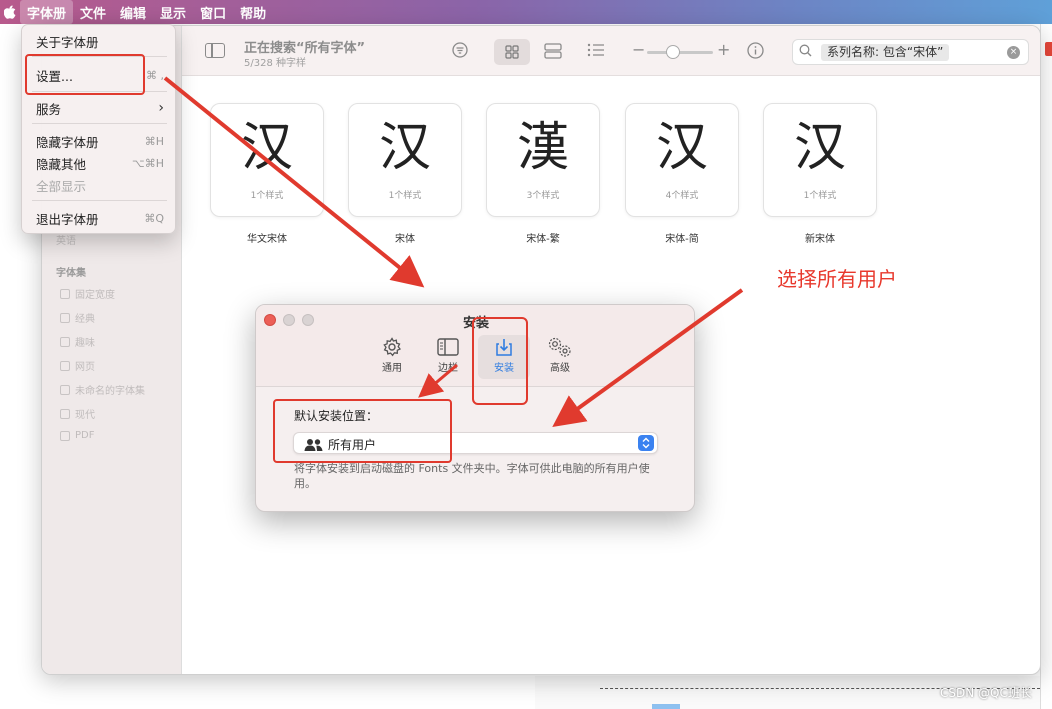  I want to click on search-token: 系列名称: 包含“宋体”, so click(885, 52).